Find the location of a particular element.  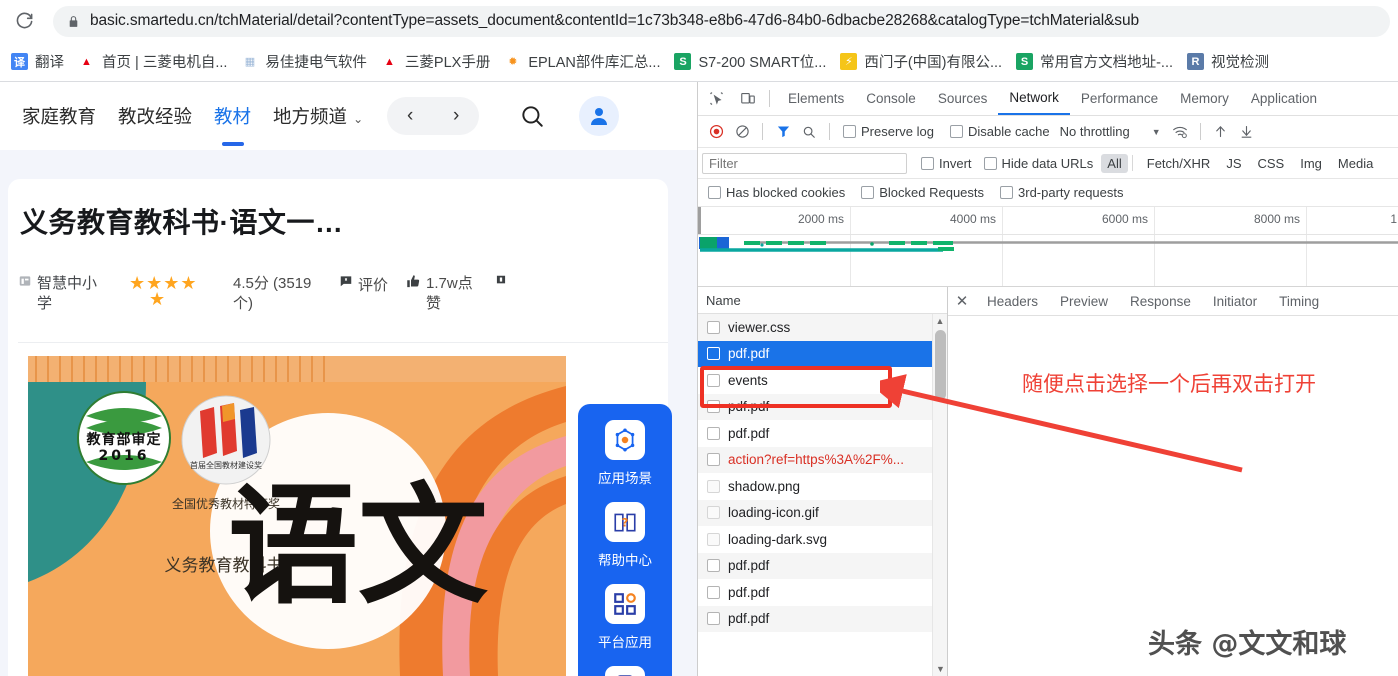

devtools-tab-console: Console is located at coordinates (891, 98).